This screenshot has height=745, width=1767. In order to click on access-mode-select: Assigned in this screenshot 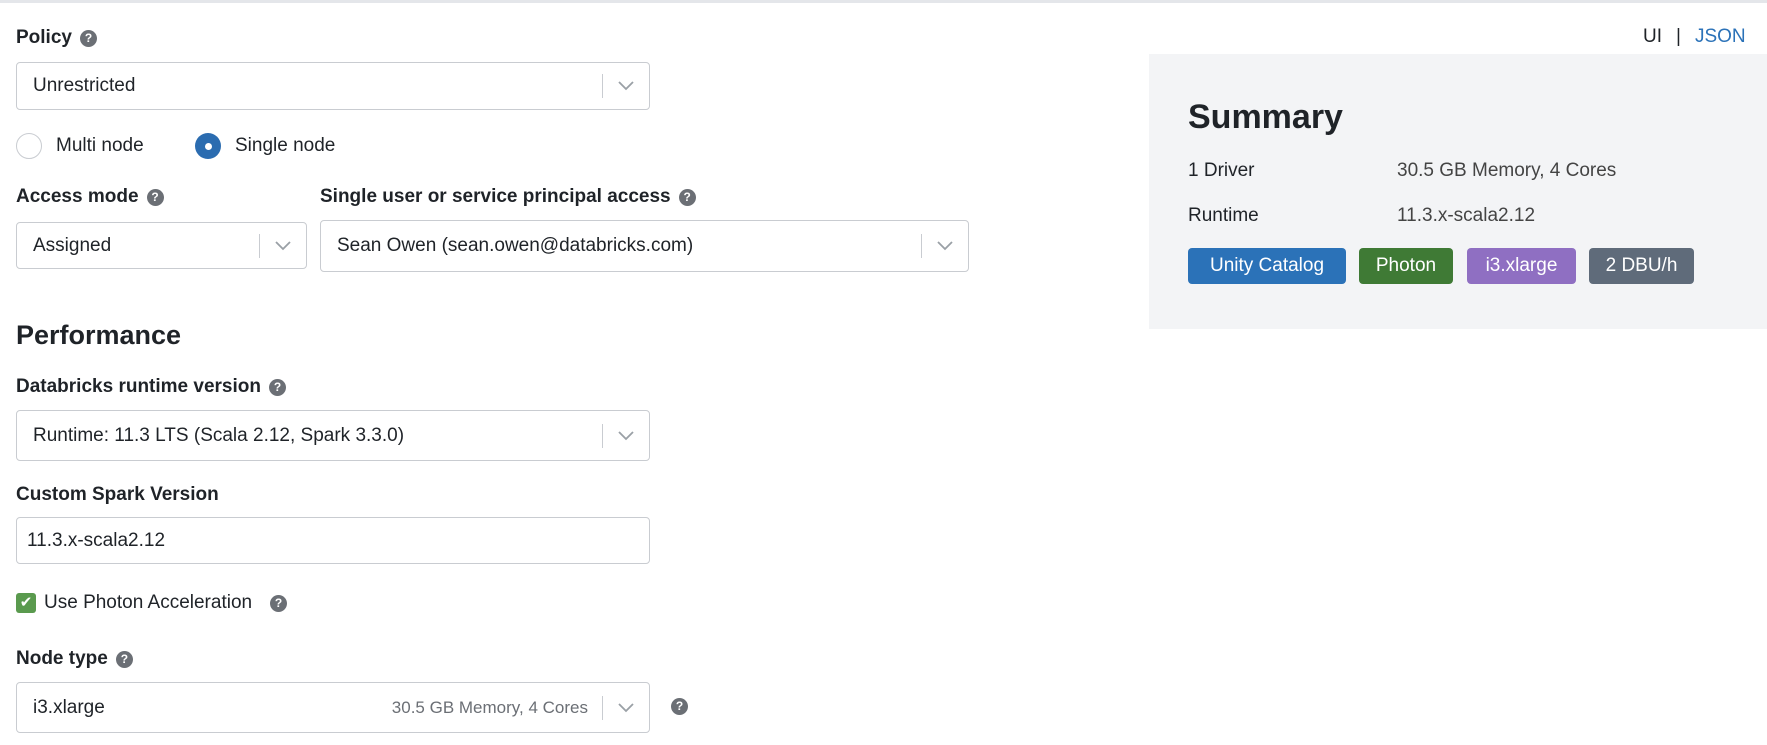, I will do `click(161, 245)`.